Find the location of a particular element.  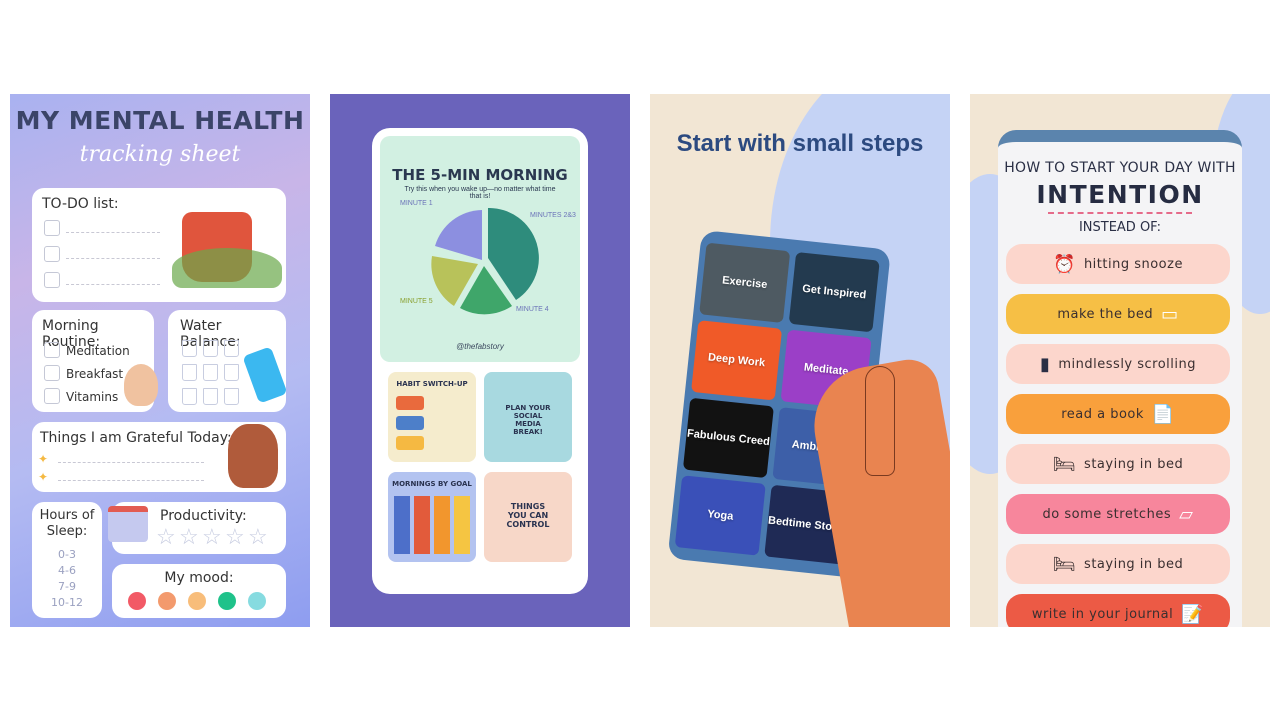

sleep-option: 10-12 is located at coordinates (67, 602).